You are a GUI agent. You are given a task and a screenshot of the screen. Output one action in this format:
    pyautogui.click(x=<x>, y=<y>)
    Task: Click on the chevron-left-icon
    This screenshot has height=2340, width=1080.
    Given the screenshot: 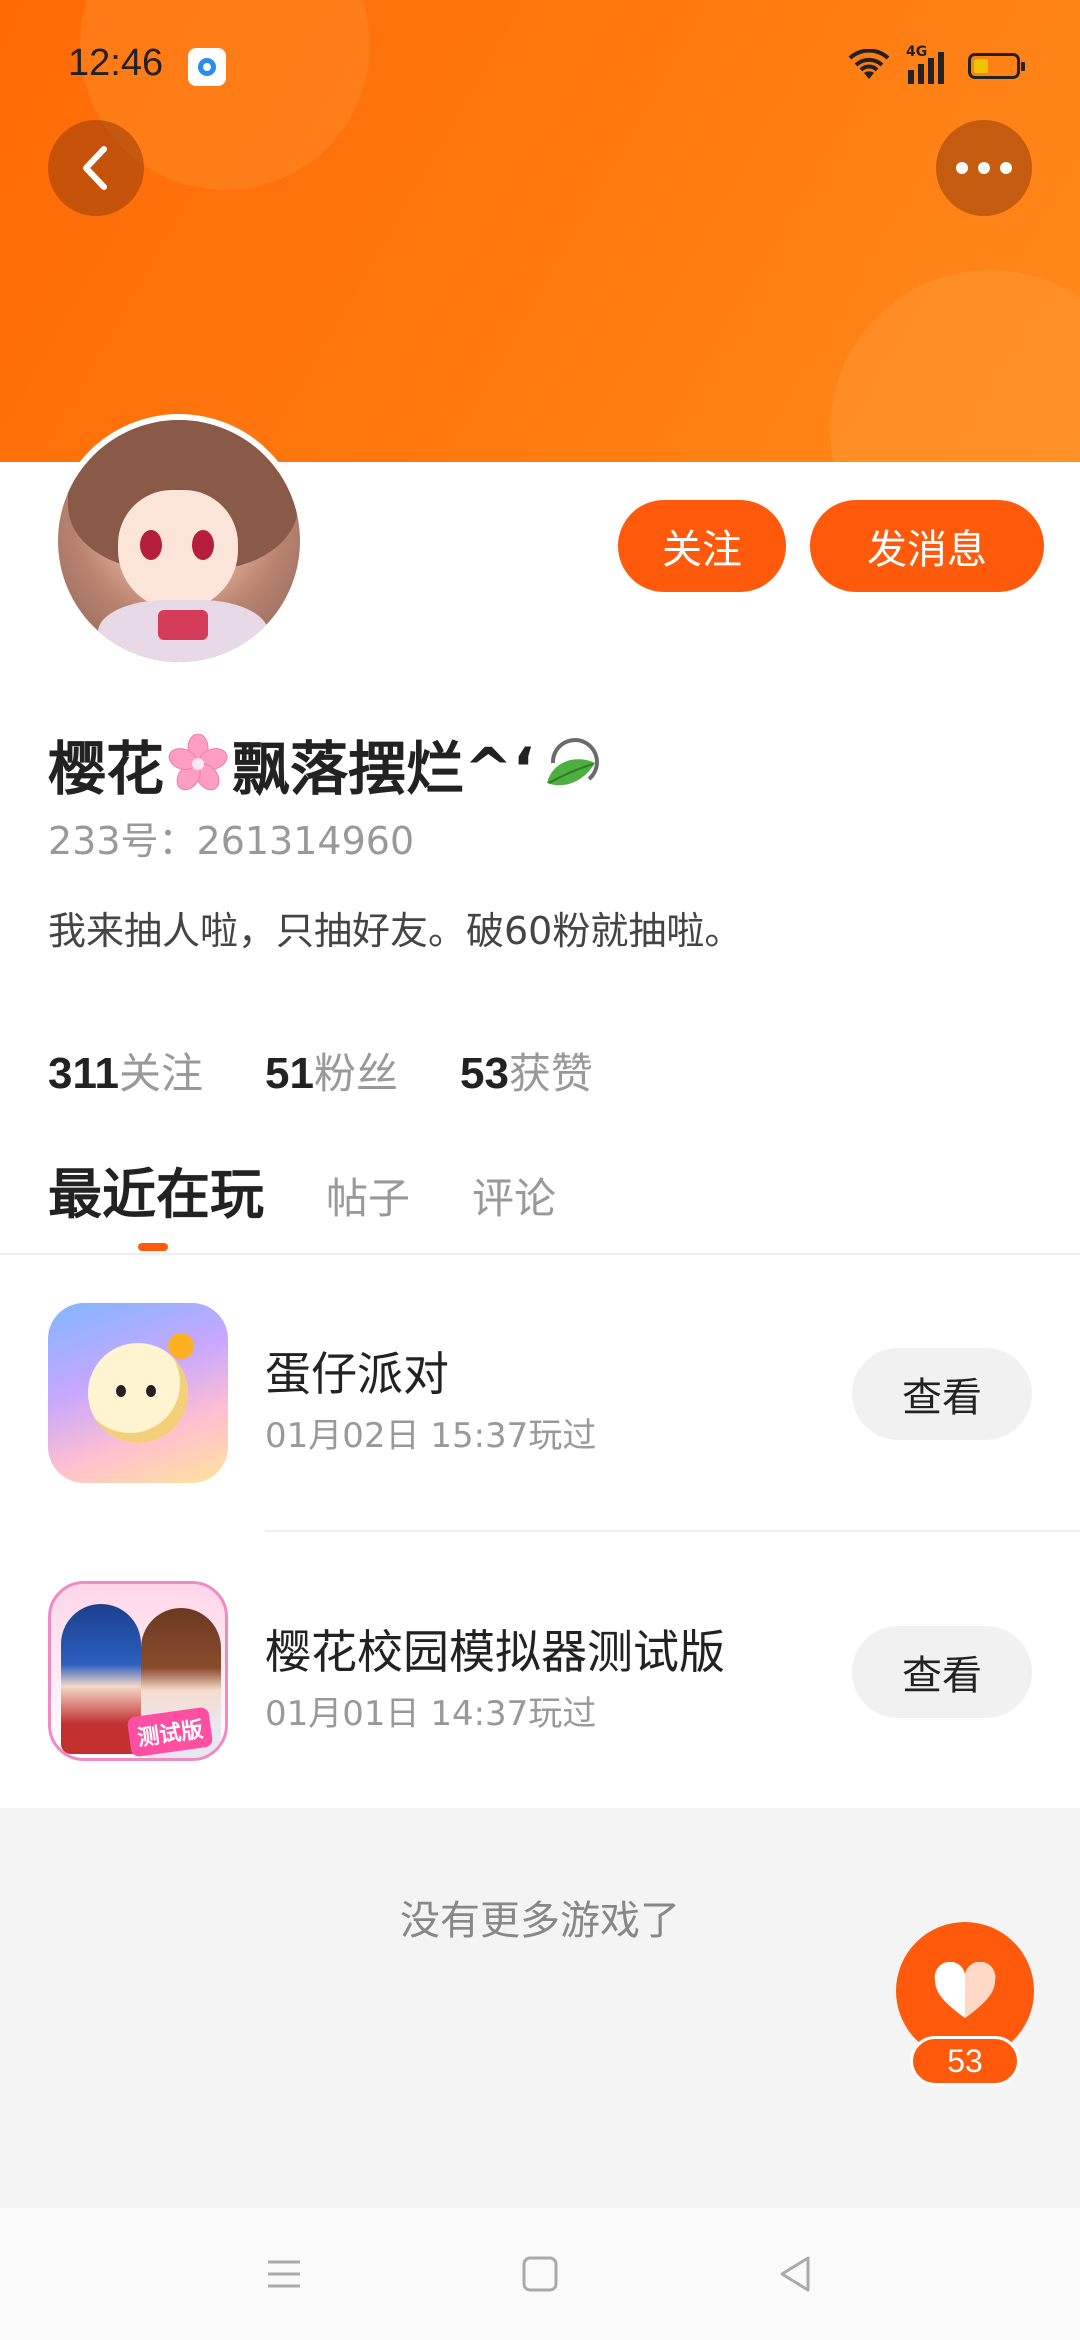 What is the action you would take?
    pyautogui.click(x=95, y=168)
    